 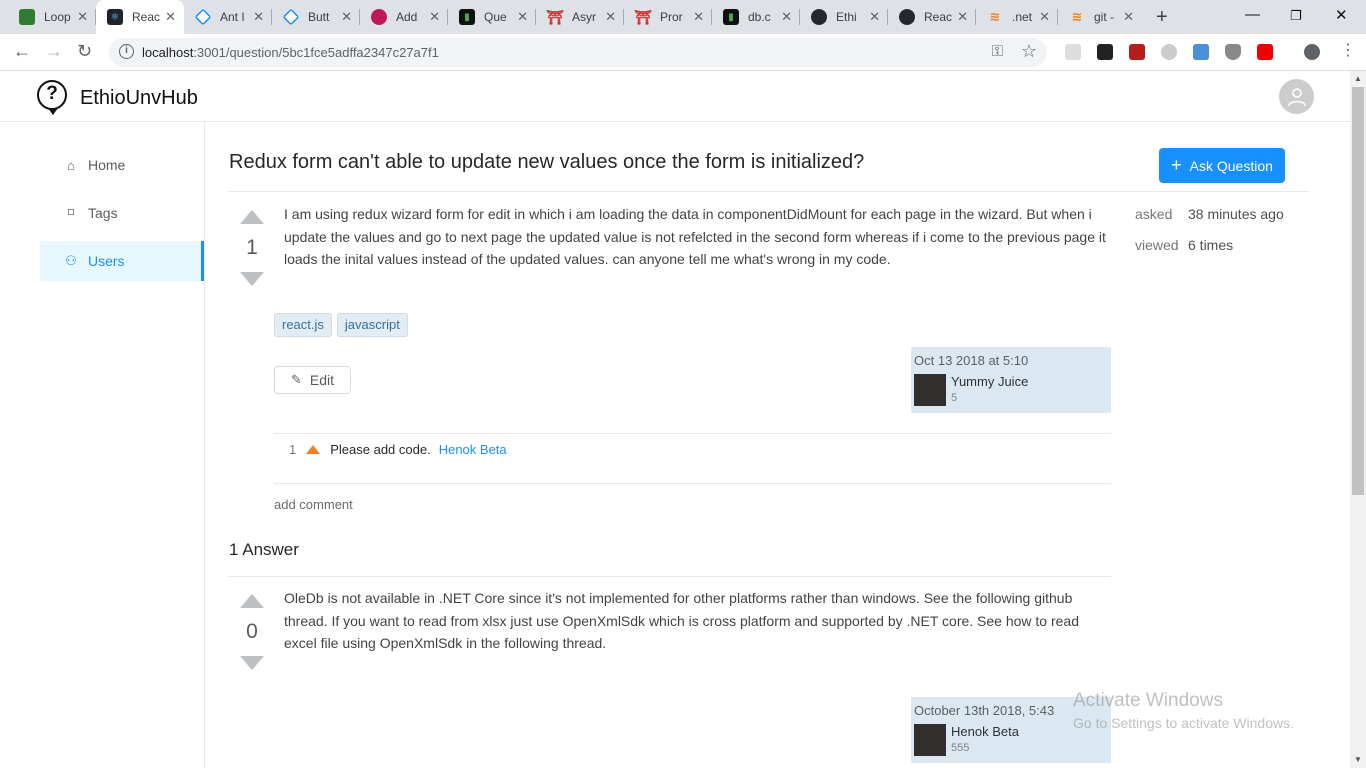 I want to click on ask-question-label: Ask Question, so click(x=1231, y=165).